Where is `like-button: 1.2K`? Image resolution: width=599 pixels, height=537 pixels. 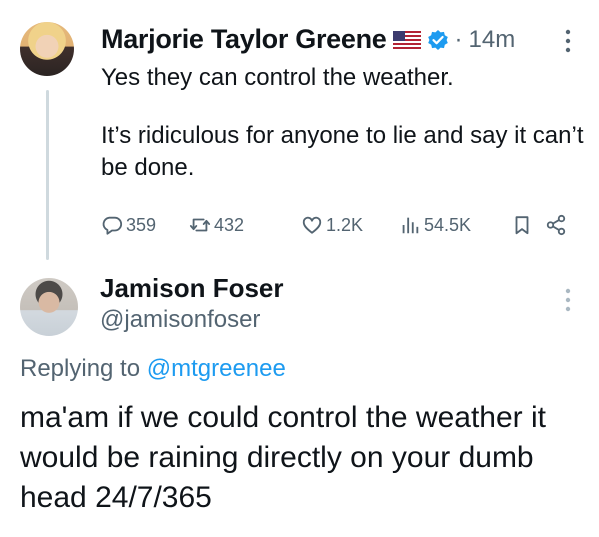 like-button: 1.2K is located at coordinates (332, 225).